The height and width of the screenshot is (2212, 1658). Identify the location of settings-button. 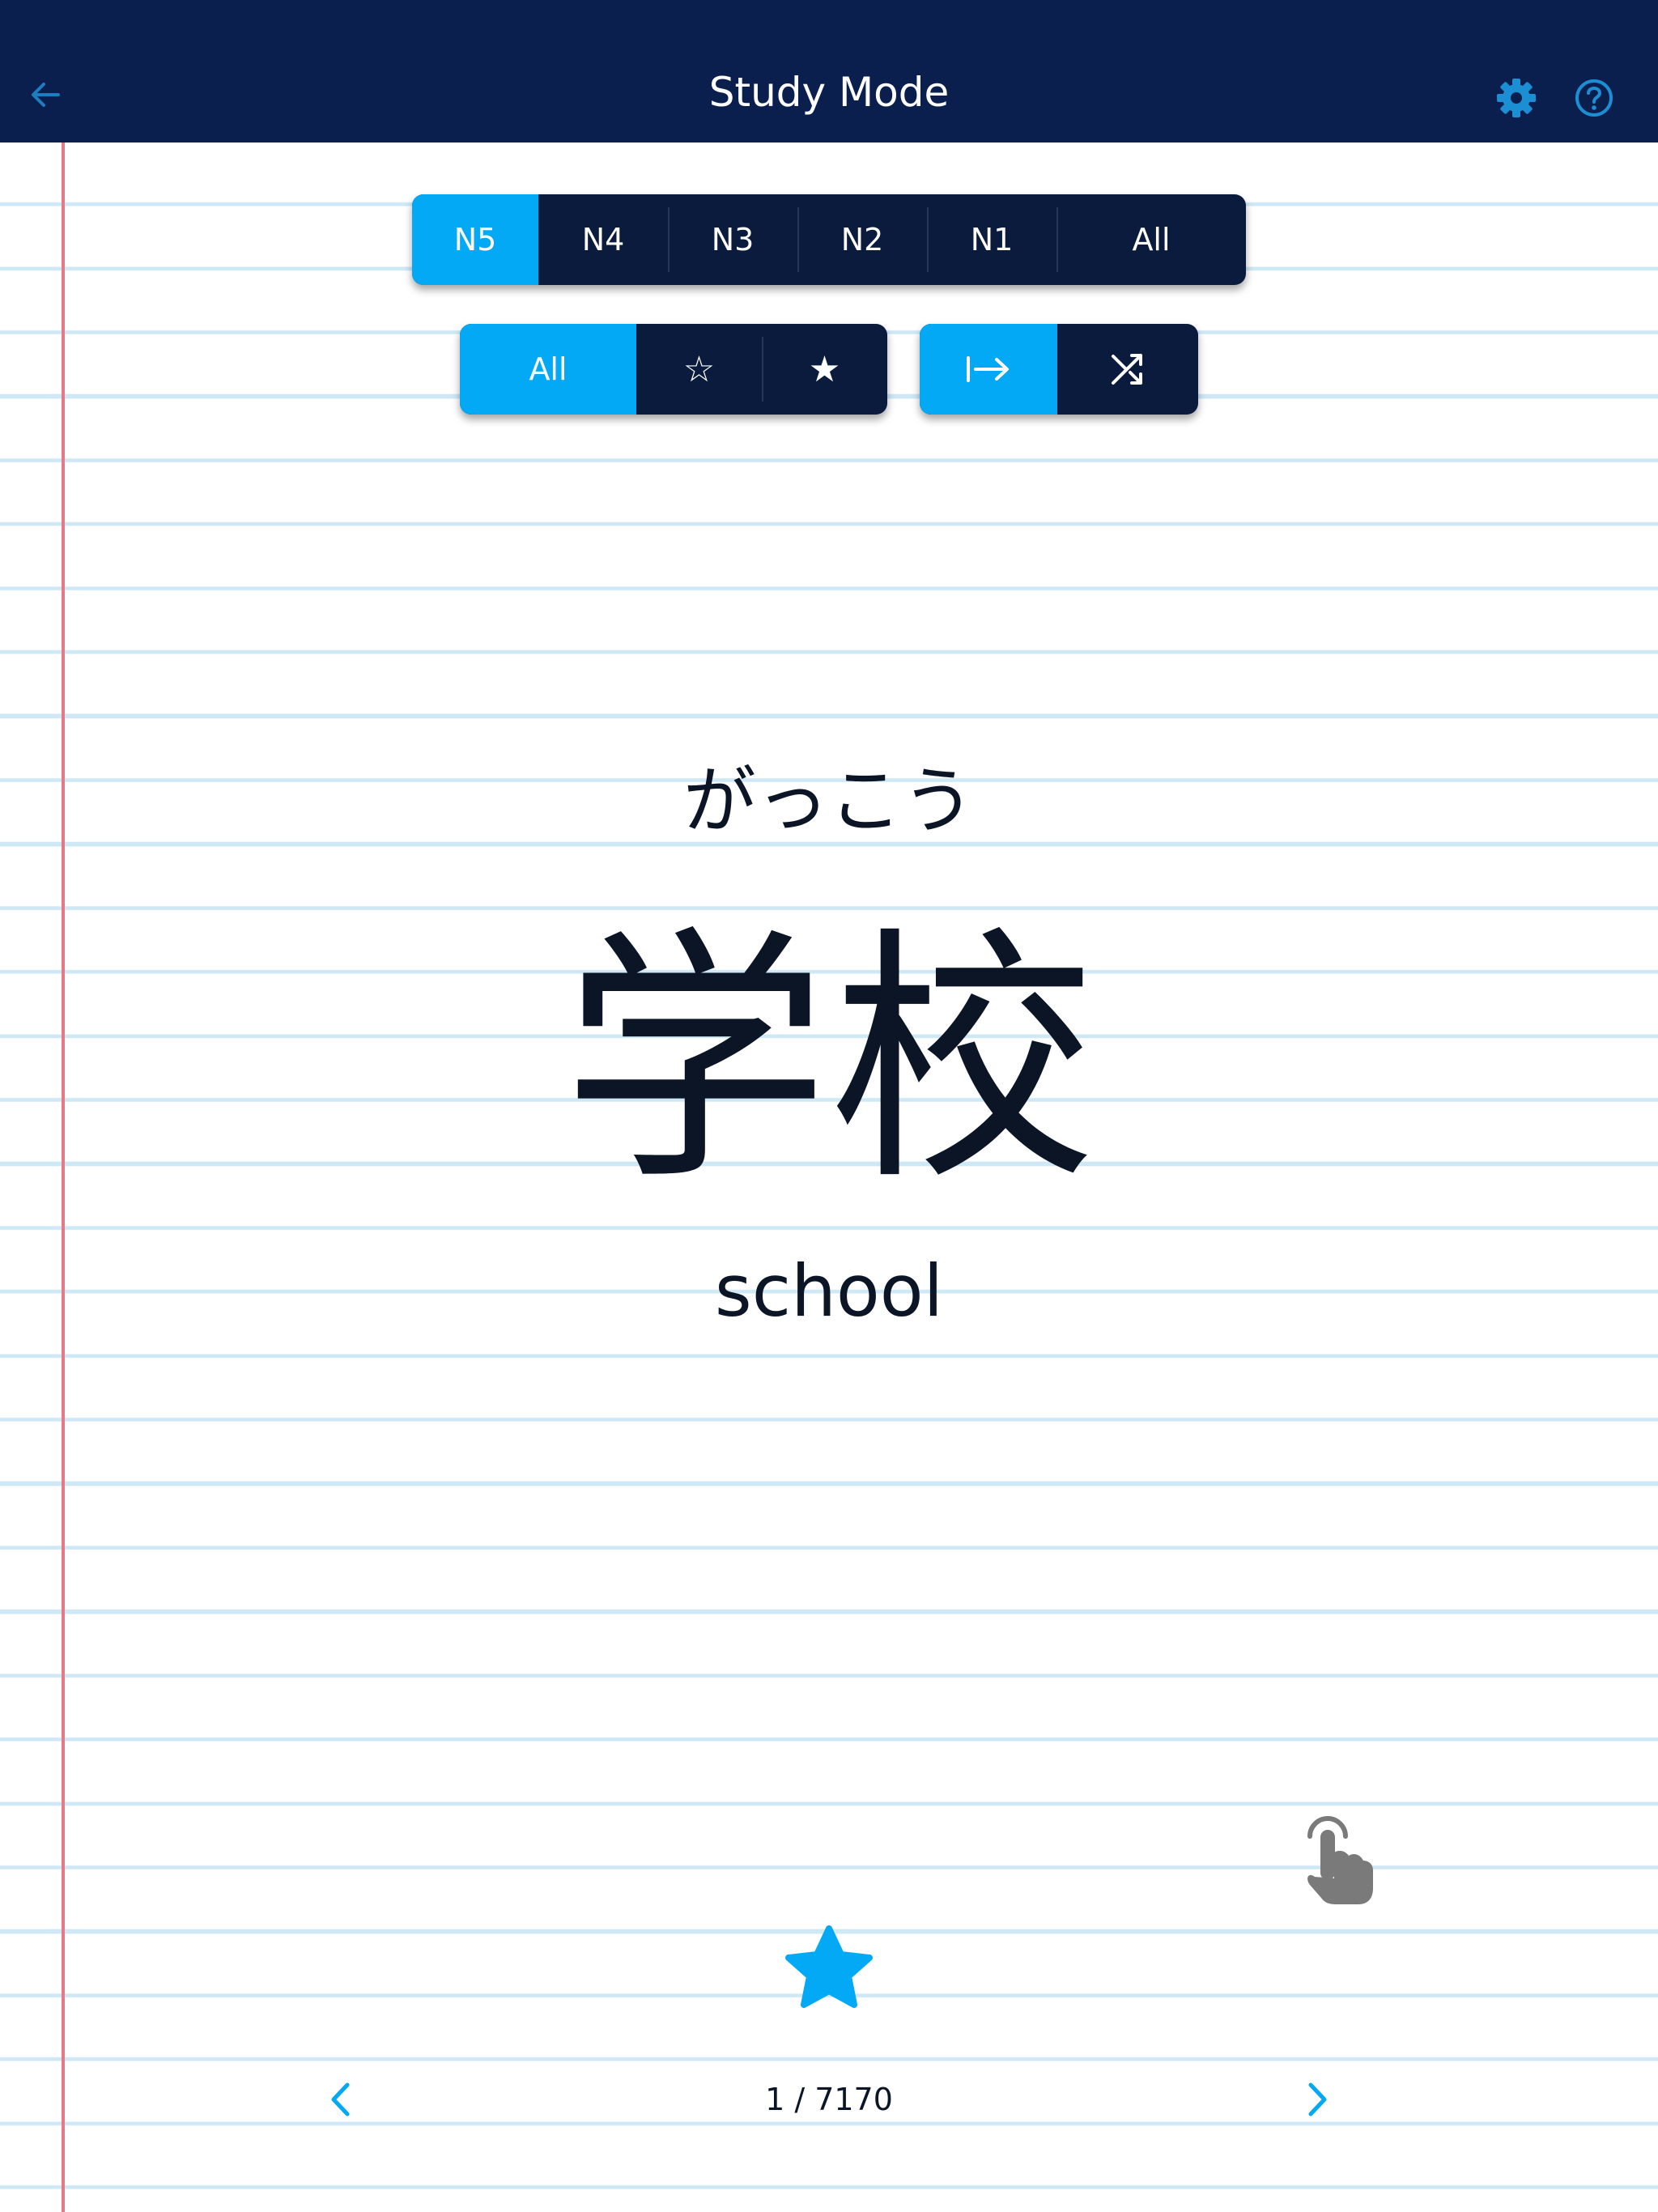
(1516, 98).